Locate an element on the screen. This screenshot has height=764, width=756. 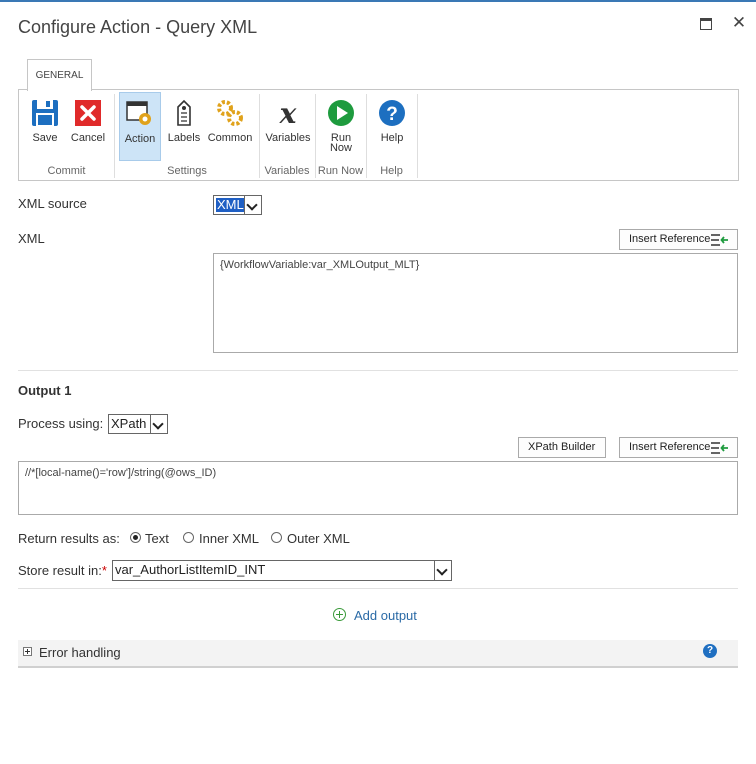
expand-icon is located at coordinates (27, 651).